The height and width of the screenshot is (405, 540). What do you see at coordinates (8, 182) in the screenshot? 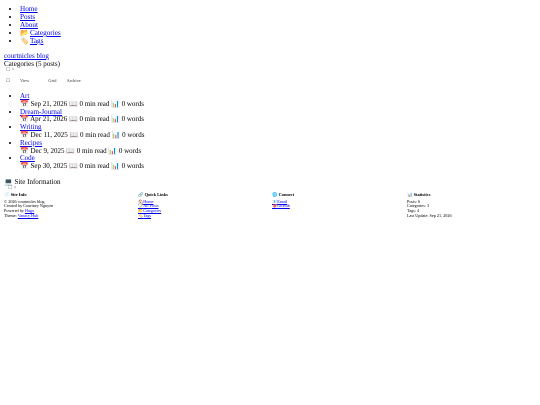
I see `laptop-icon: 💻` at bounding box center [8, 182].